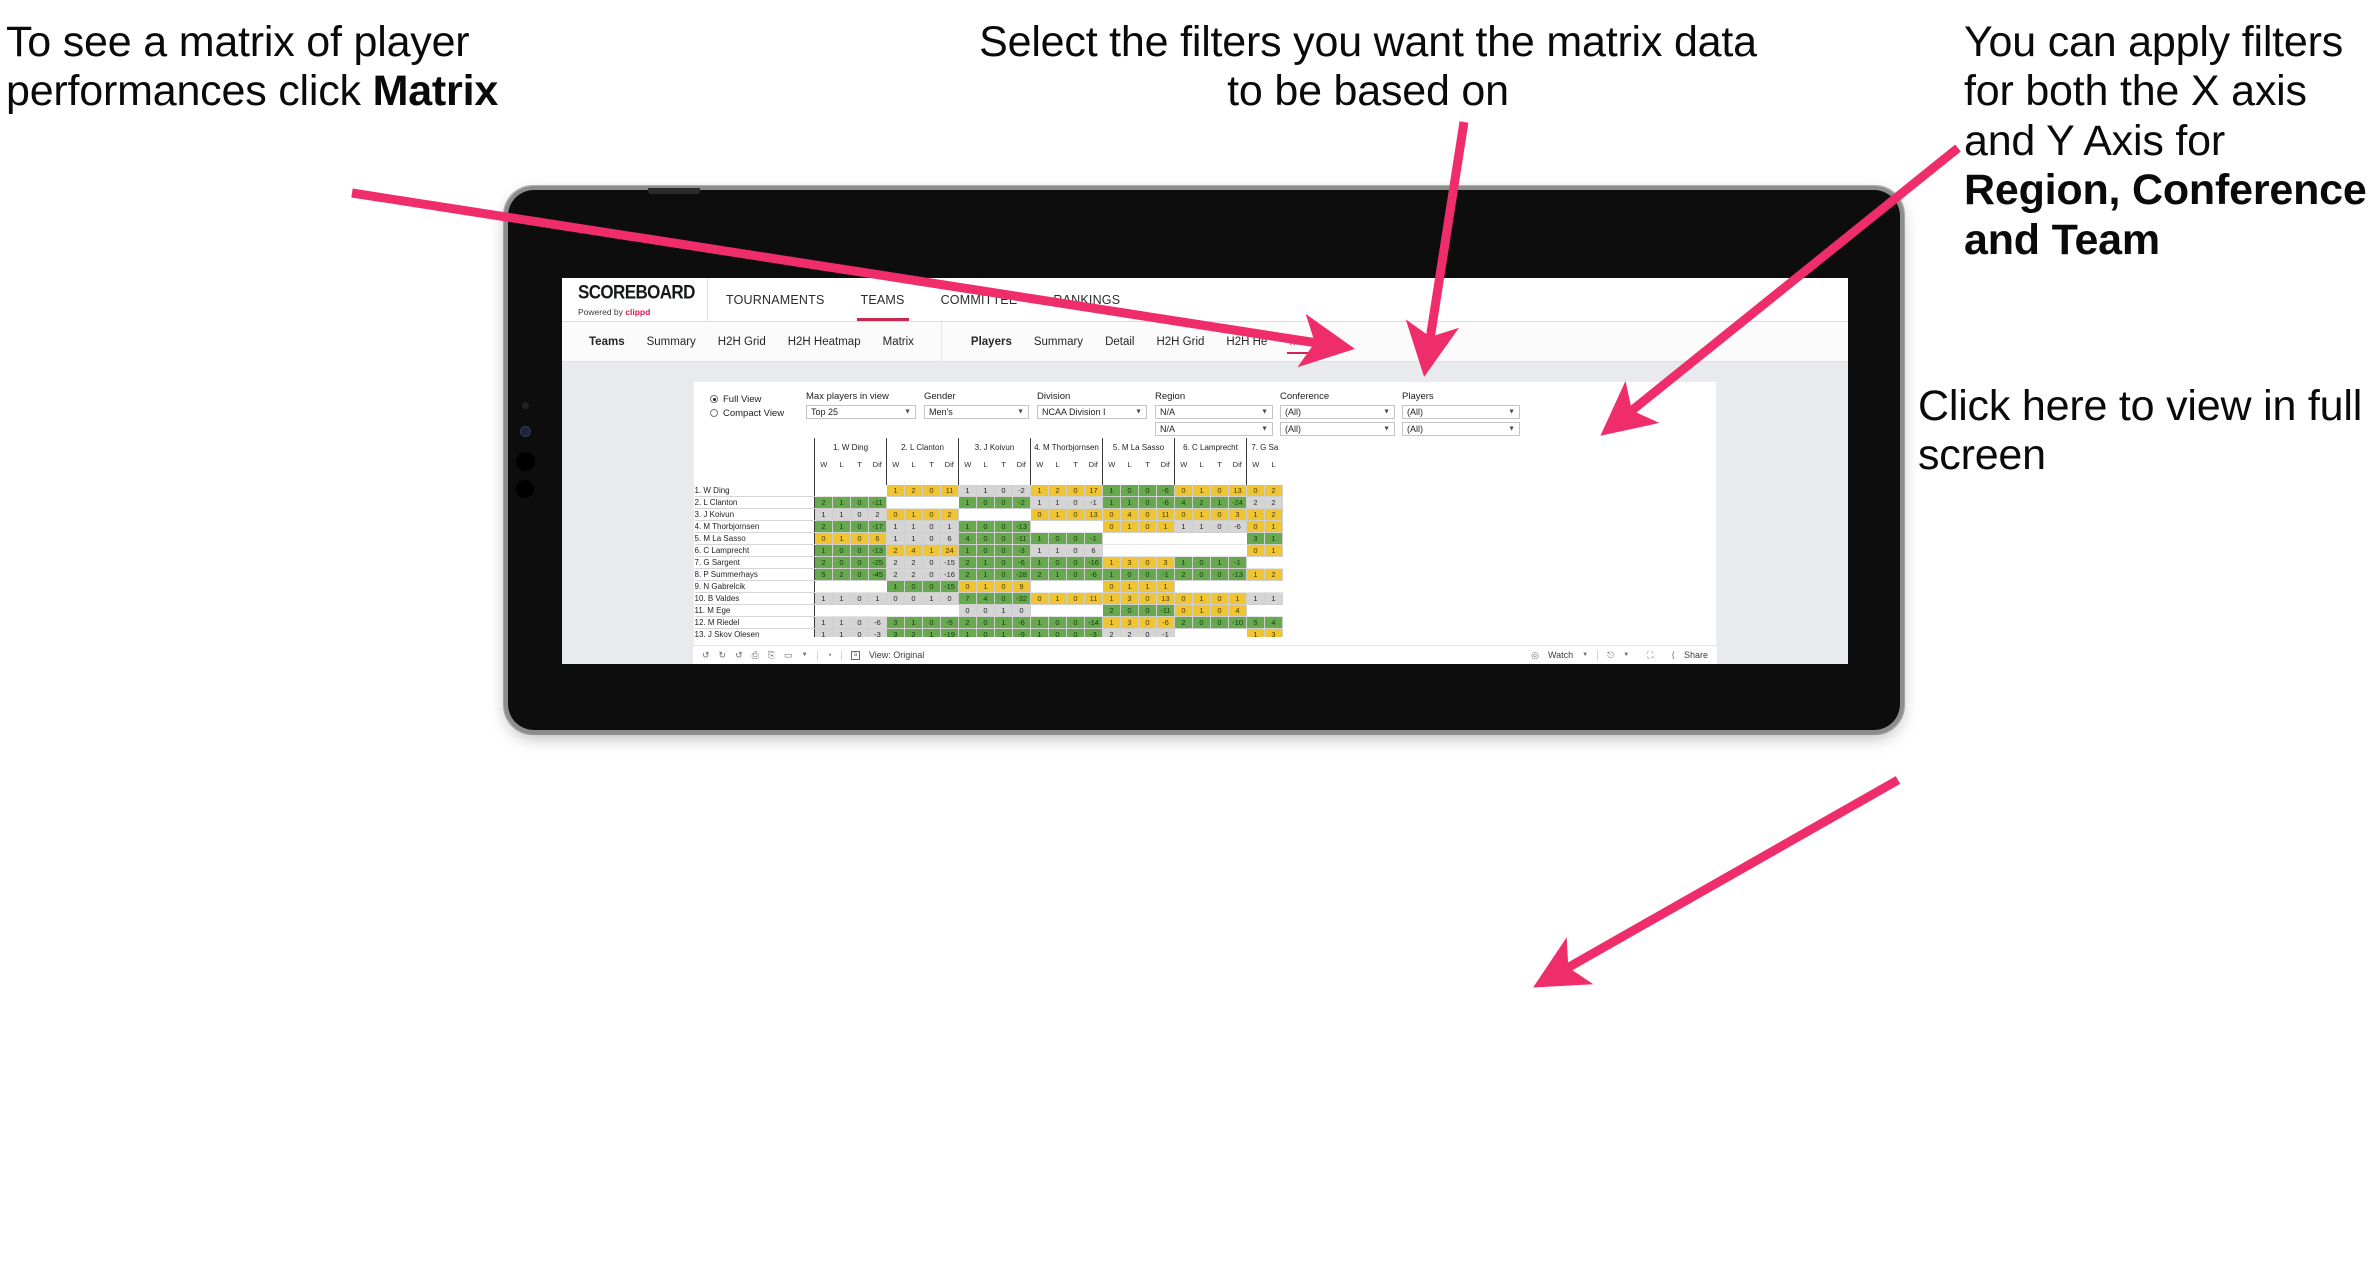 Image resolution: width=2378 pixels, height=1280 pixels. Describe the element at coordinates (1237, 622) in the screenshot. I see `matrix-data-cell: -10` at that location.